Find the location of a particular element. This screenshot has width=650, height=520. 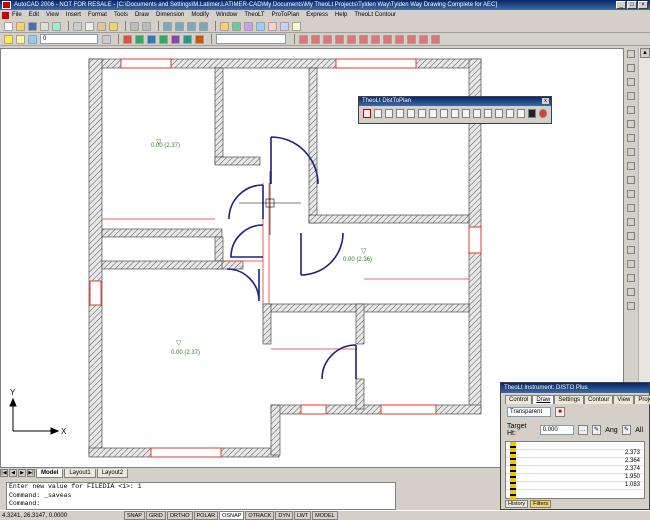

tool-palettes-icon is located at coordinates (248, 26).